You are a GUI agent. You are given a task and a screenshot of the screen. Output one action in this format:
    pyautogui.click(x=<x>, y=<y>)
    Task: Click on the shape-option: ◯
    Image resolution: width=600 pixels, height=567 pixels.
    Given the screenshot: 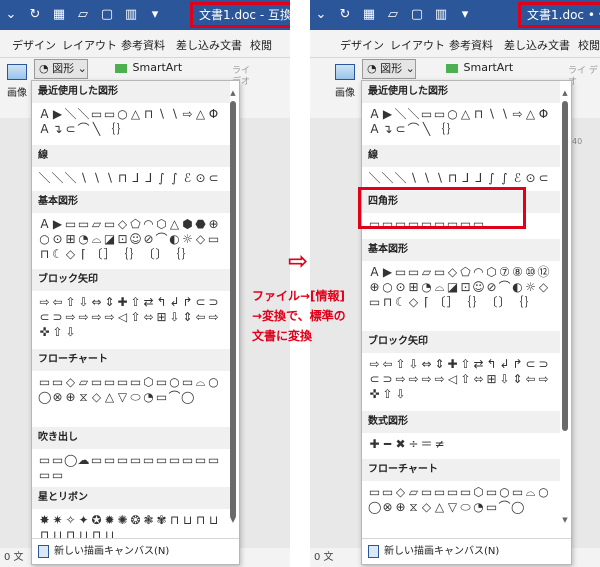 What is the action you would take?
    pyautogui.click(x=517, y=507)
    